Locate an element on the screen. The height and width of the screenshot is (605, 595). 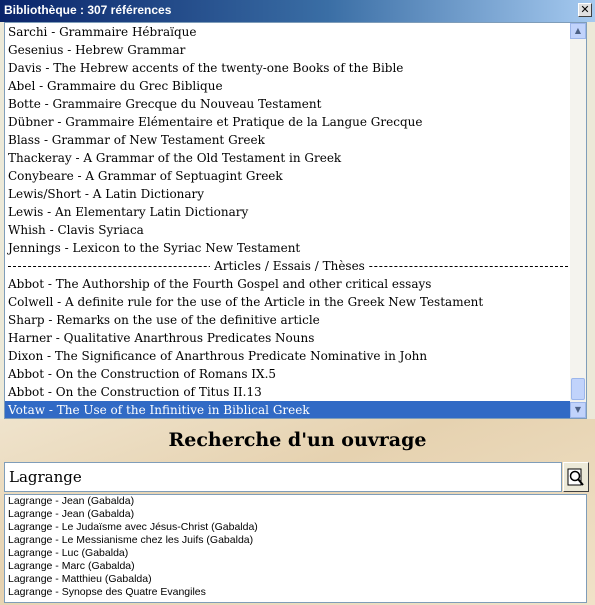
result-item: Lagrange - Matthieu (Gabalda) is located at coordinates (295, 579).